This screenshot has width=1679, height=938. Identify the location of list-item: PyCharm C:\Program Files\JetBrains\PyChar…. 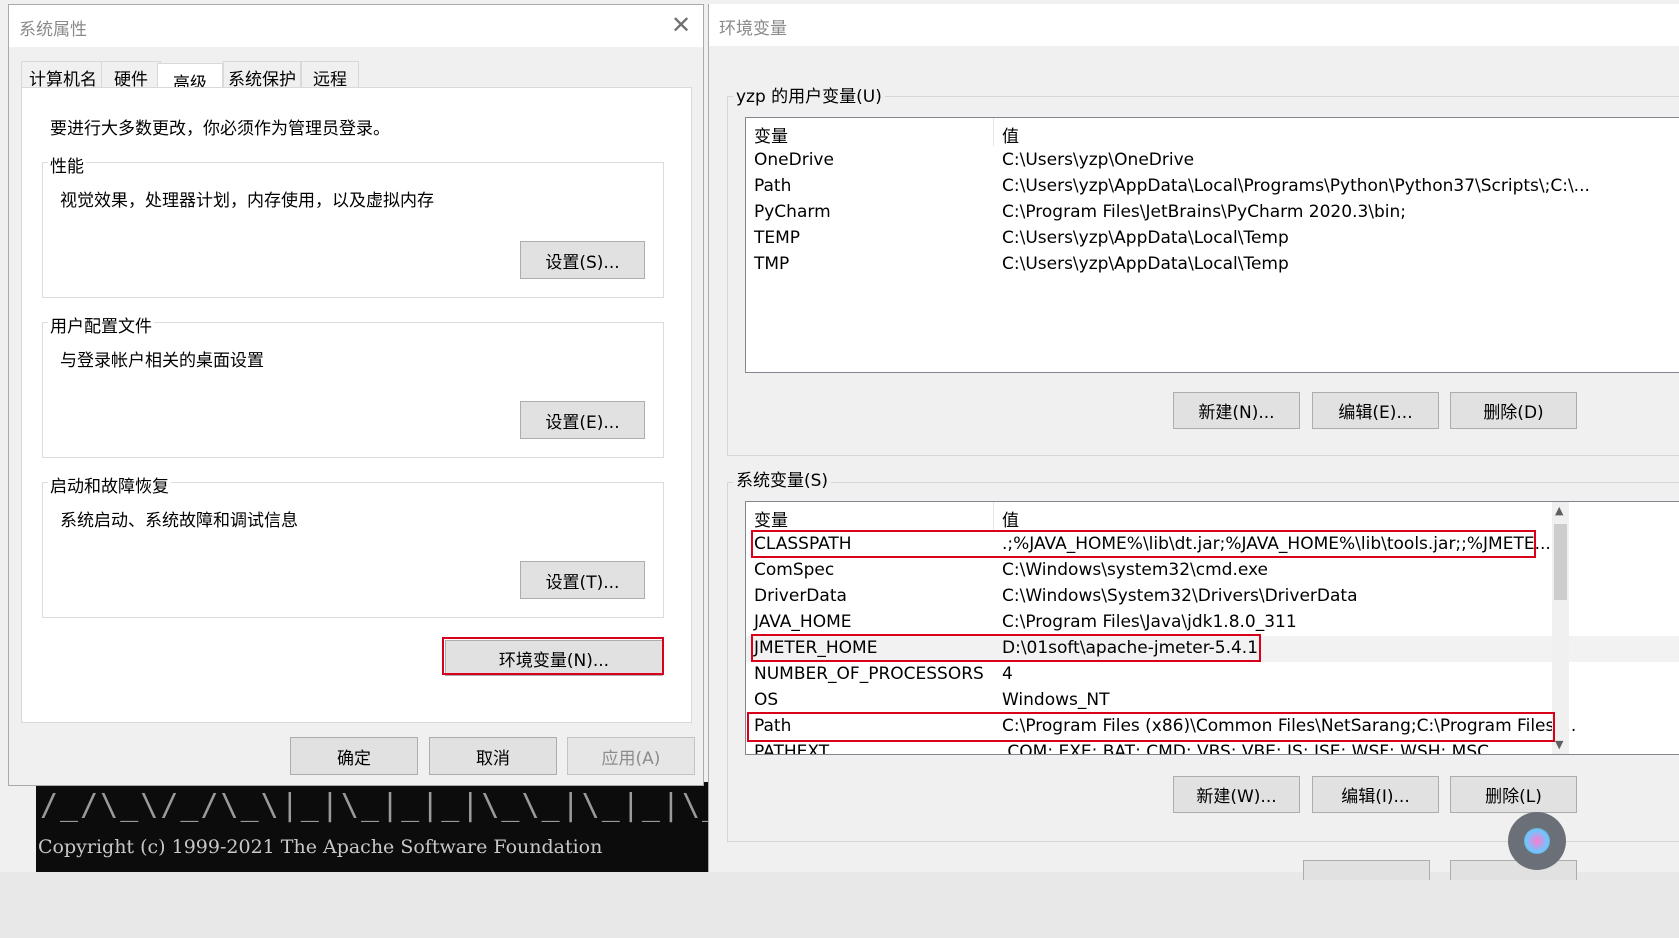
(1212, 213).